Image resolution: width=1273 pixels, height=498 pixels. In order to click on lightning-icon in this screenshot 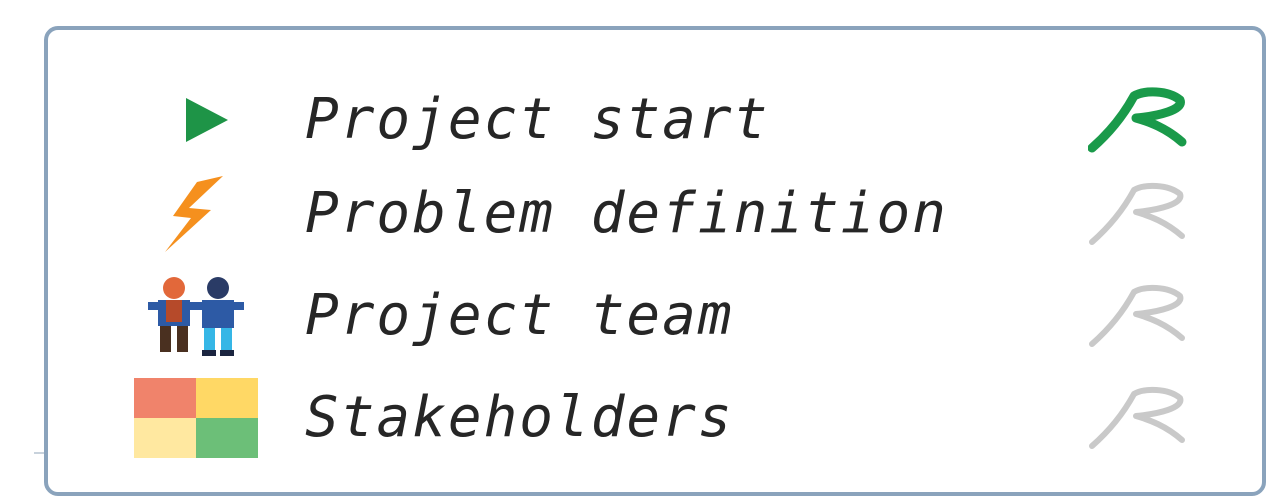, I will do `click(196, 214)`.